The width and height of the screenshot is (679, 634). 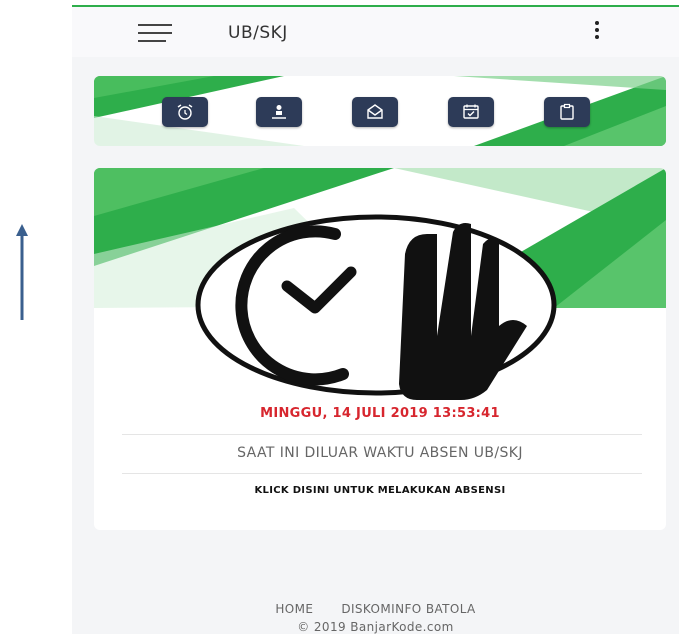 I want to click on mail-open-button, so click(x=375, y=112).